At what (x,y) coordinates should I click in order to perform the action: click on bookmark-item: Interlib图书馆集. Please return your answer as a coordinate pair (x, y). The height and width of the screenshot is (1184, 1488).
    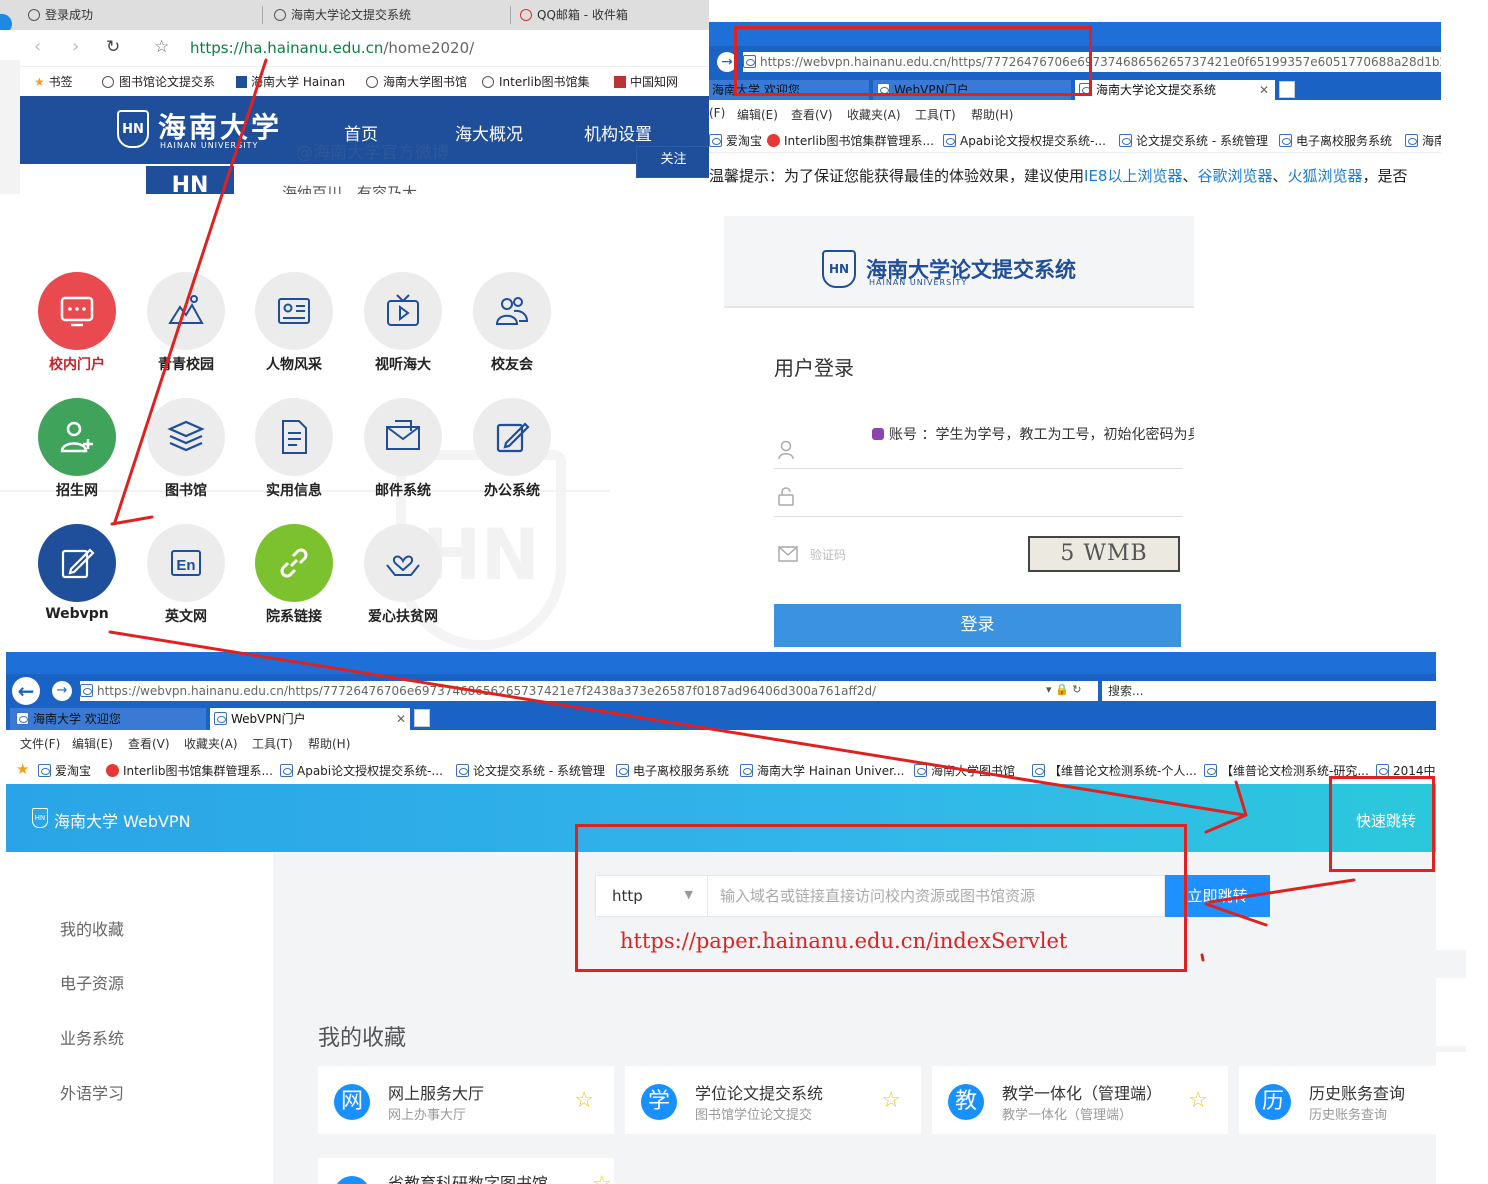
    Looking at the image, I should click on (535, 81).